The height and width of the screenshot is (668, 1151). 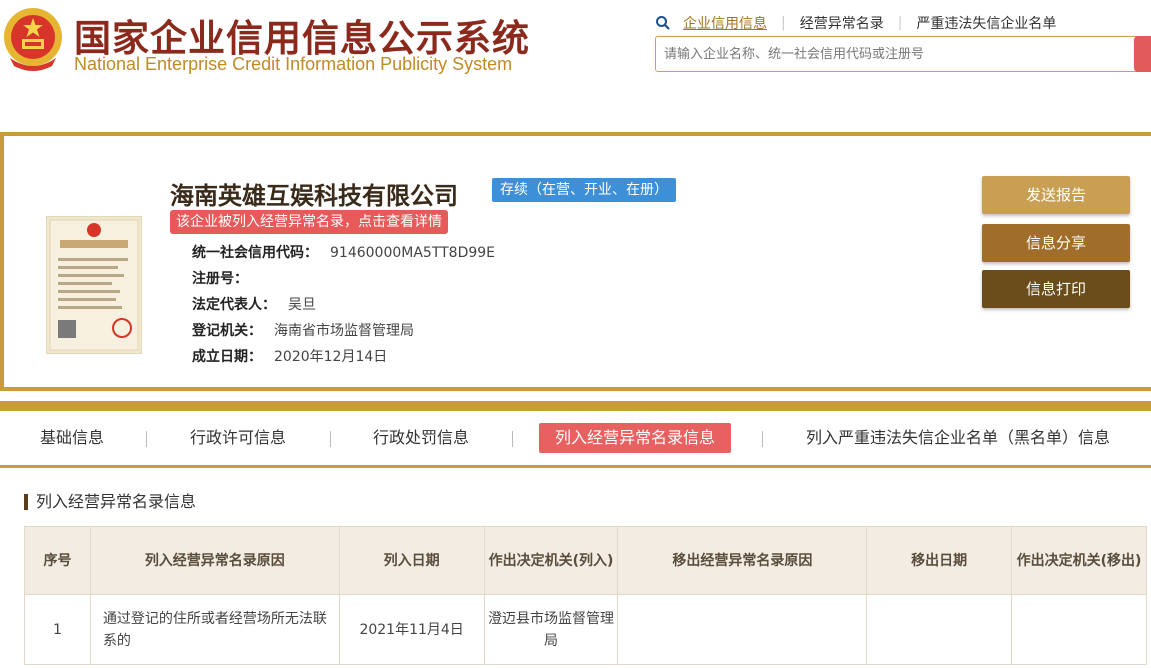 What do you see at coordinates (343, 279) in the screenshot?
I see `info-row-reg-number: 注册号：` at bounding box center [343, 279].